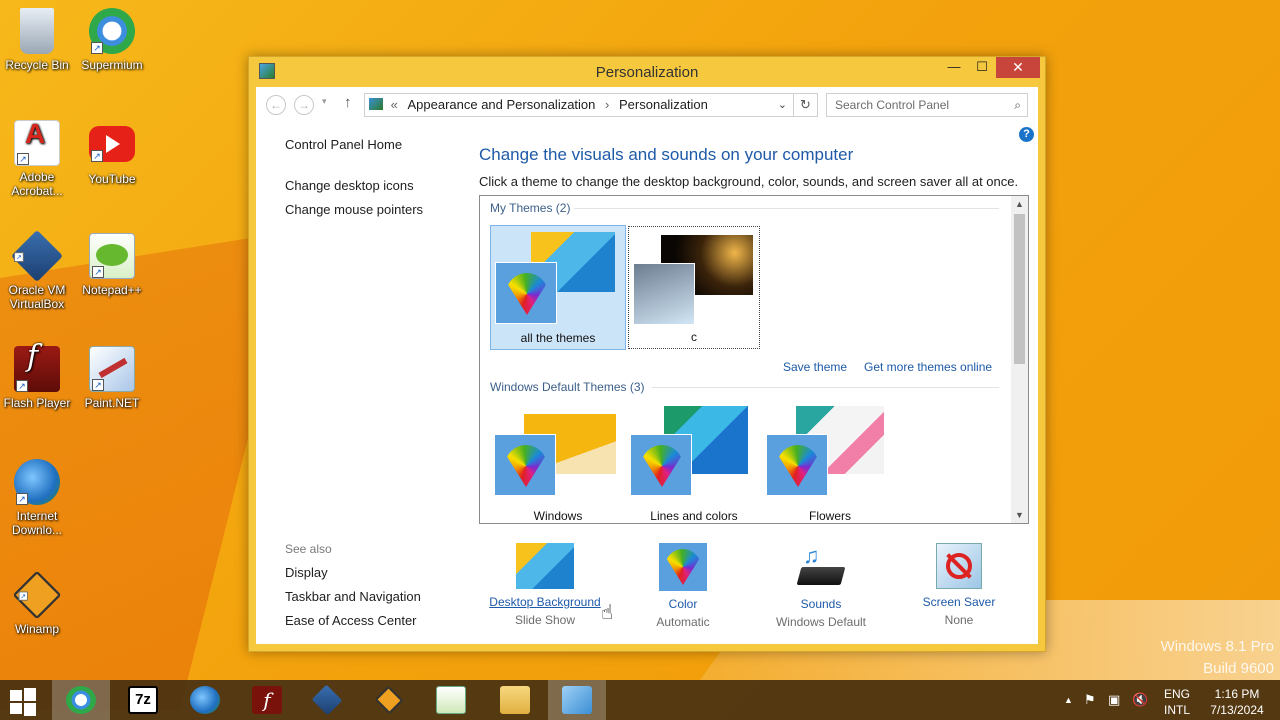  Describe the element at coordinates (389, 700) in the screenshot. I see `taskbar-winamp` at that location.